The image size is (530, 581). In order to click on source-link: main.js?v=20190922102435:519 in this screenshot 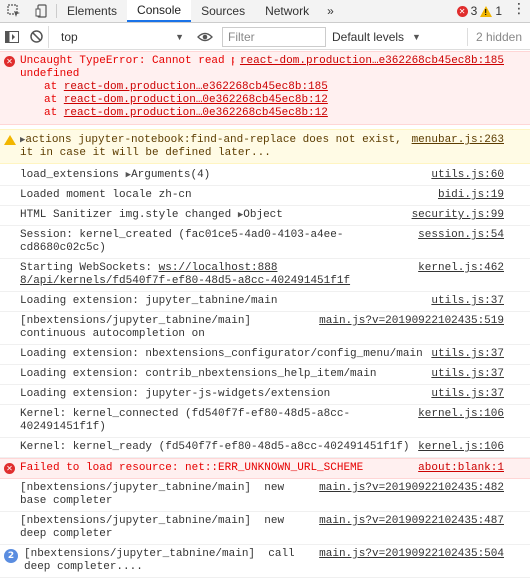, I will do `click(408, 321)`.